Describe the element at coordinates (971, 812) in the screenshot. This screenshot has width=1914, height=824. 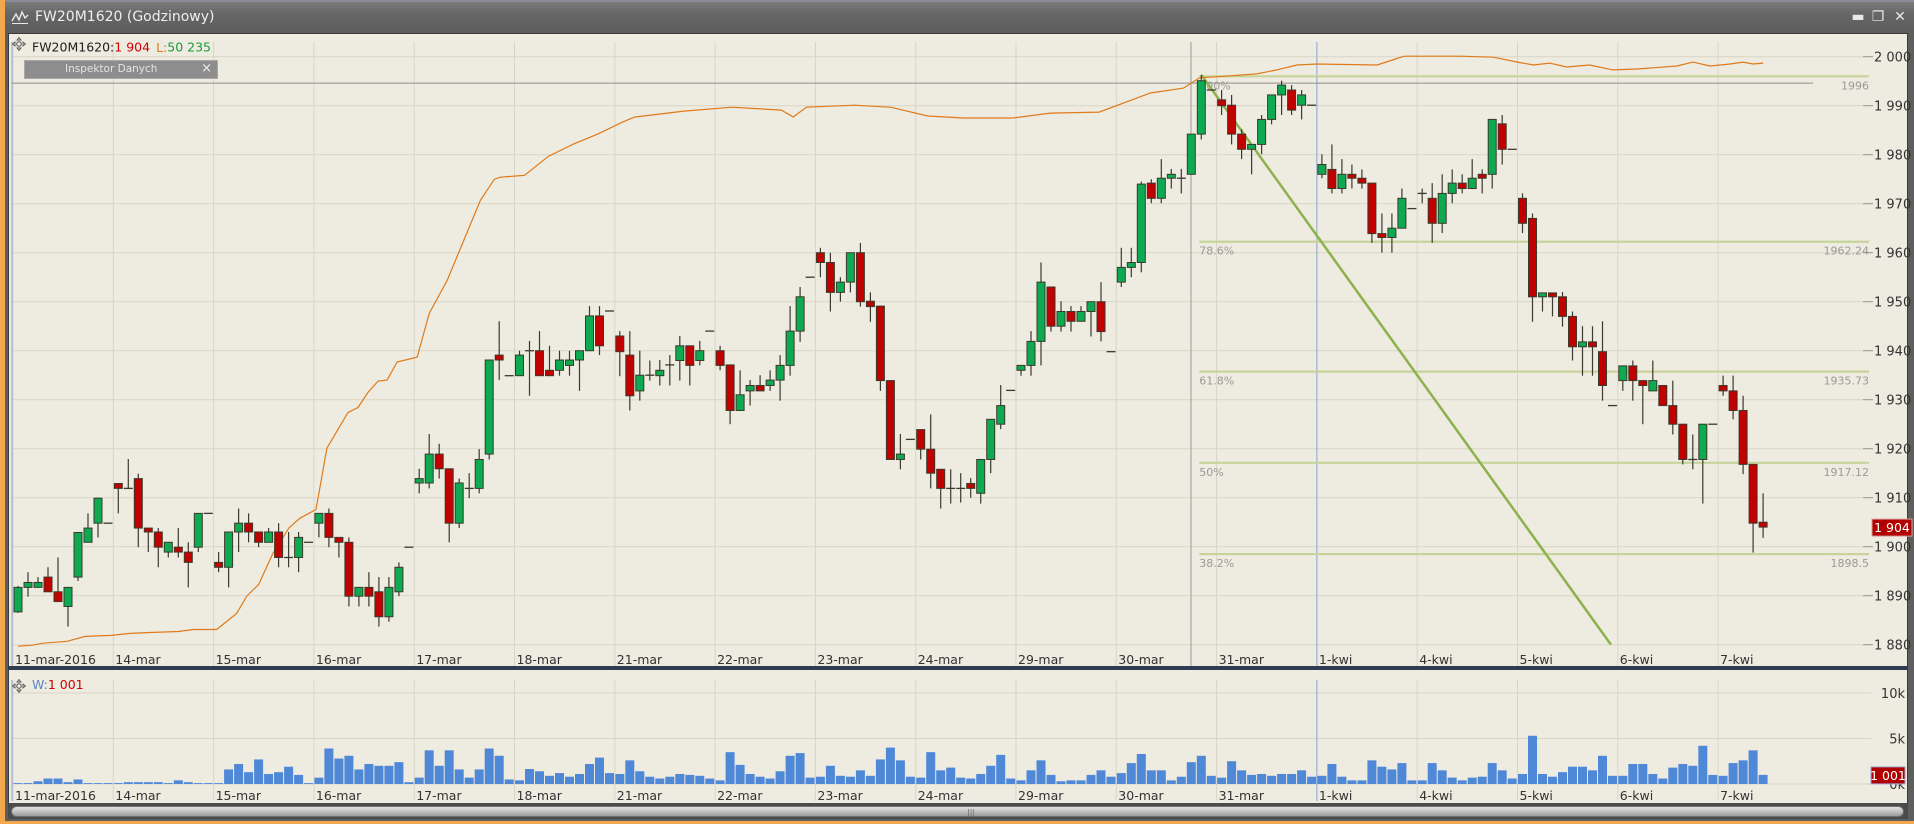
I see `scrollbar-grip: |||` at that location.